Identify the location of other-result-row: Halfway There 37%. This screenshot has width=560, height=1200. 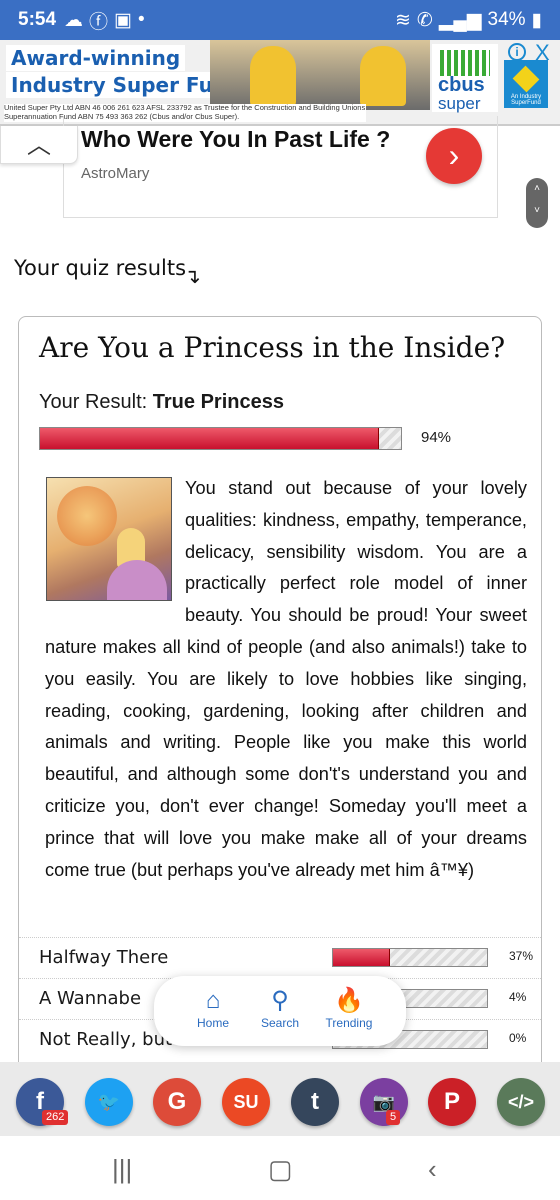
(280, 957).